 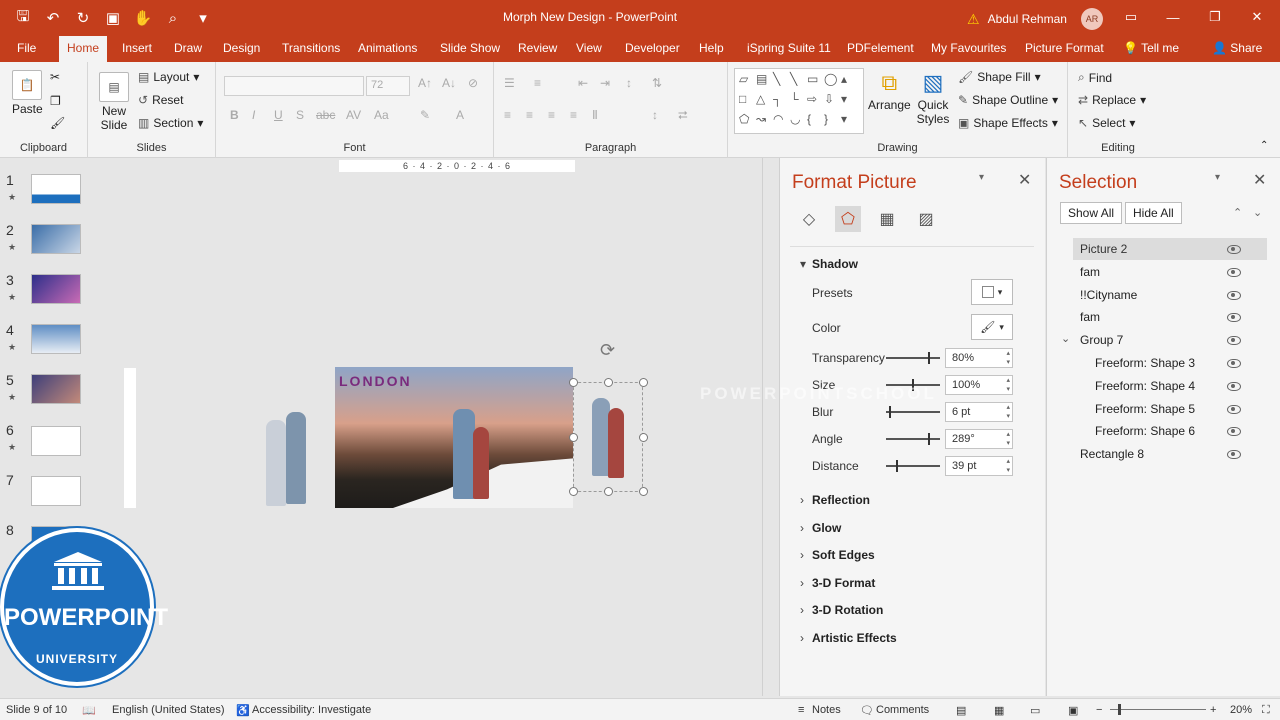 I want to click on smartart-icon: ⮂, so click(x=683, y=115).